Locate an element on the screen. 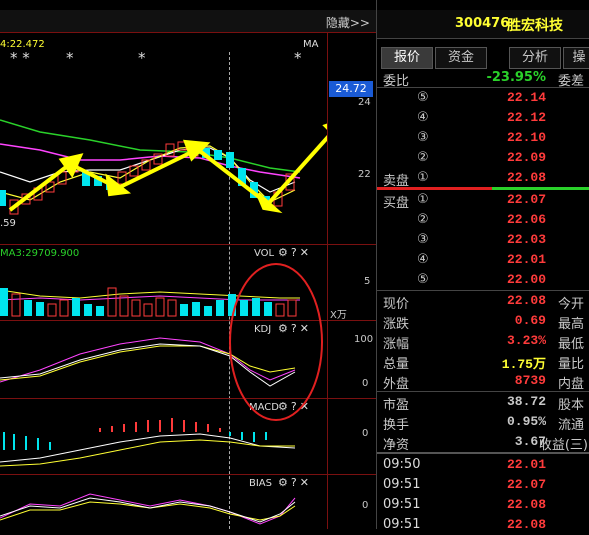 The width and height of the screenshot is (589, 535). stat-value: 8739 is located at coordinates (530, 380).